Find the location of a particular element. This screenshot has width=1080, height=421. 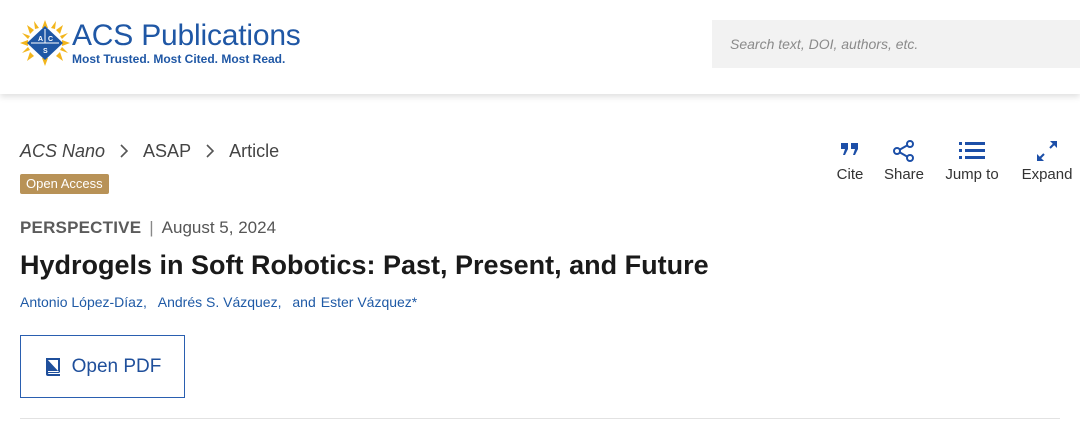

breadcrumb-current: Article is located at coordinates (254, 150).